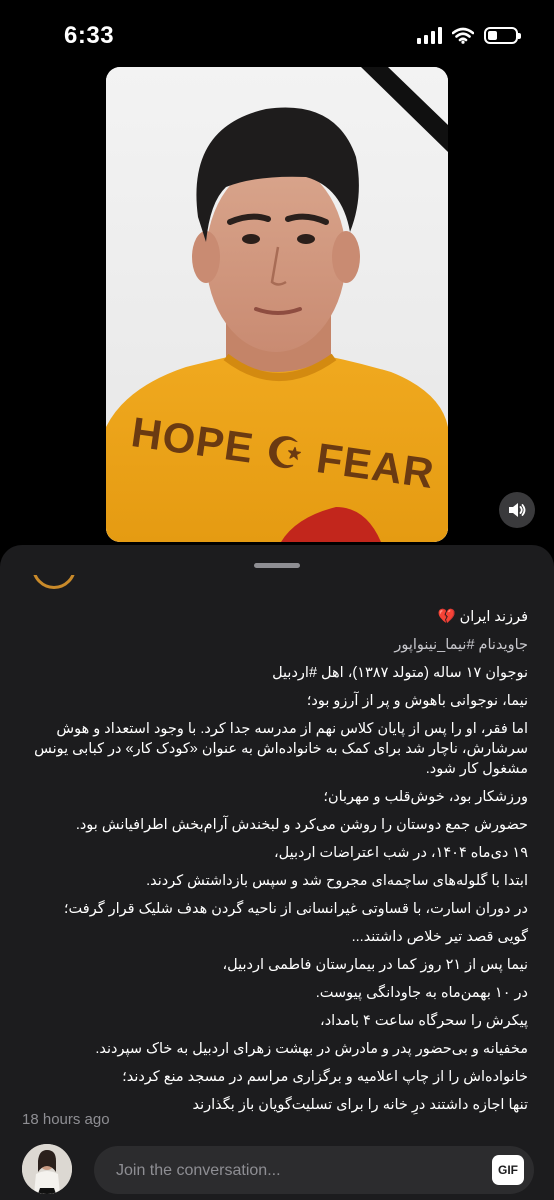 The height and width of the screenshot is (1200, 554). I want to click on post-line: پیکرش را سحرگاه ساعت ۴ بامداد،, so click(424, 1021).